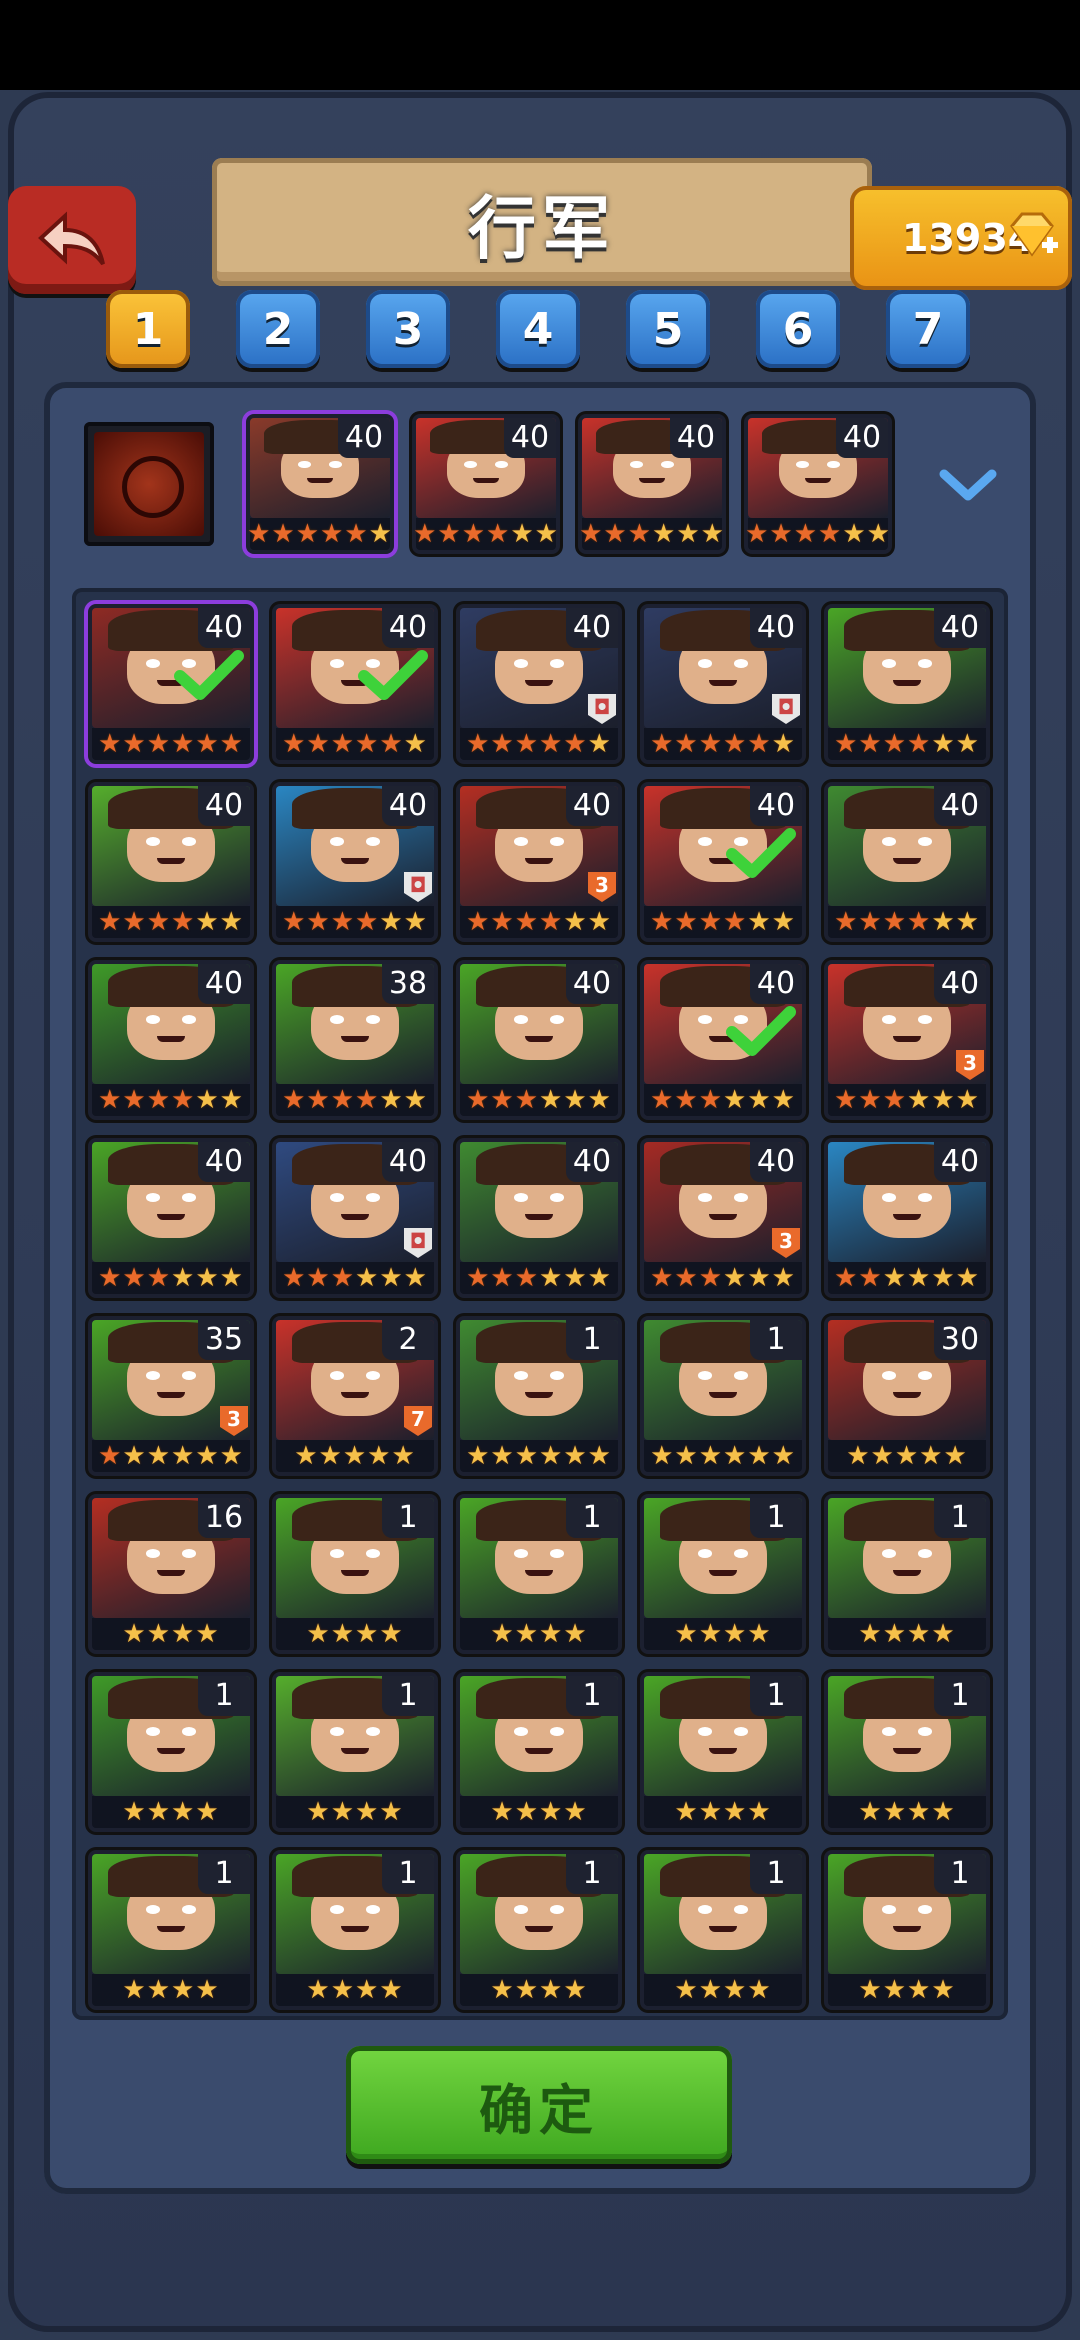 The image size is (1080, 2340). What do you see at coordinates (668, 329) in the screenshot?
I see `tab-team-5: 5` at bounding box center [668, 329].